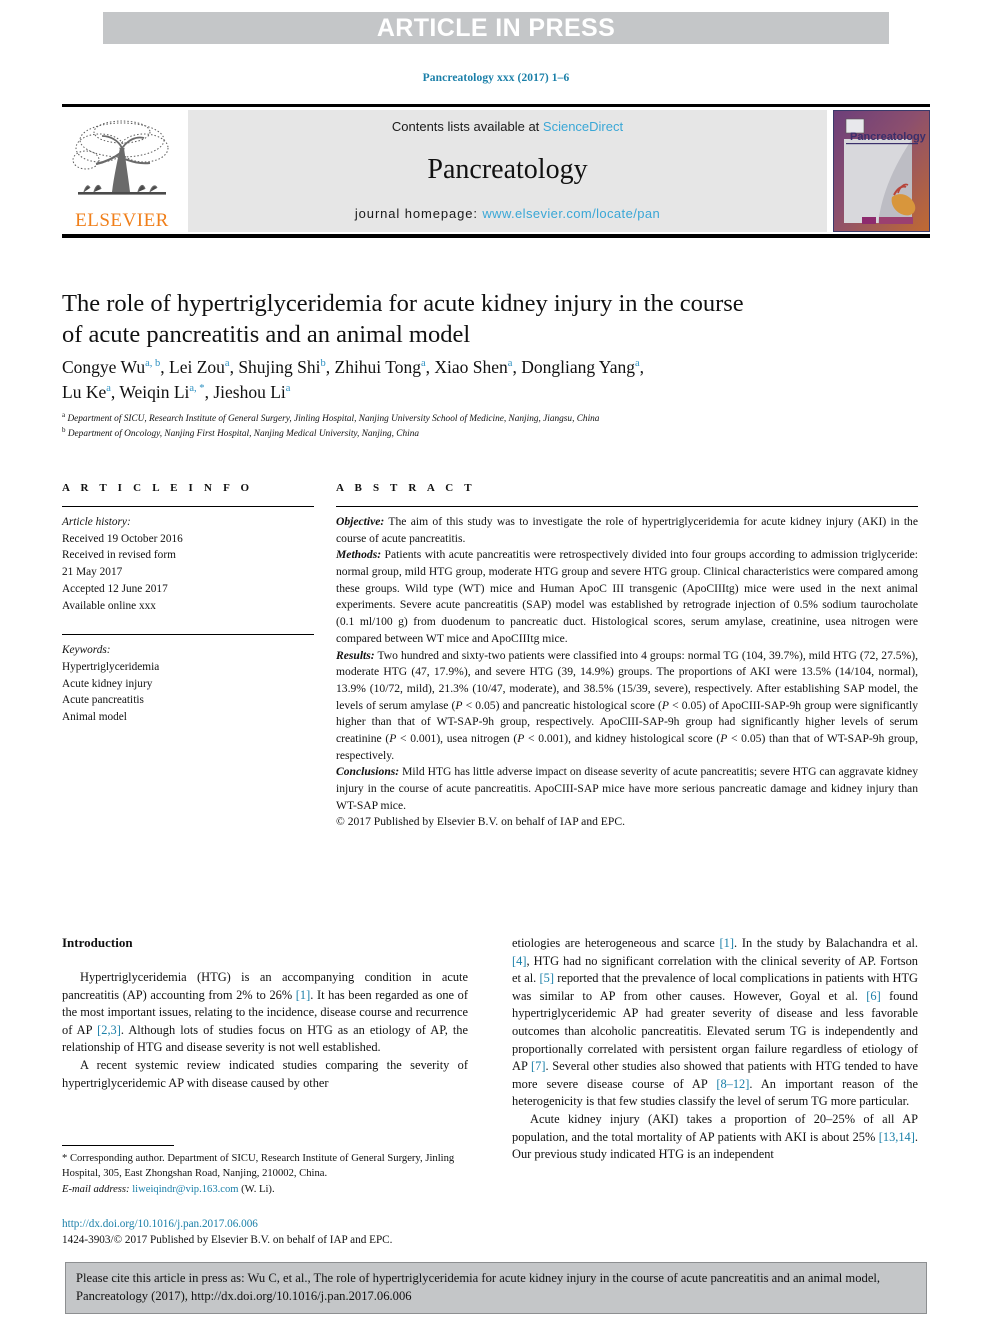 The width and height of the screenshot is (992, 1323). Describe the element at coordinates (406, 488) in the screenshot. I see `abstract-heading: A B S T R A C T` at that location.